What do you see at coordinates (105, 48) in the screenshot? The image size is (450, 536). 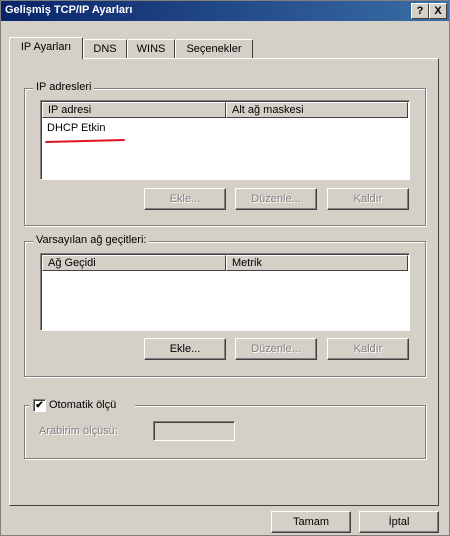 I see `tab-dns: DNS` at bounding box center [105, 48].